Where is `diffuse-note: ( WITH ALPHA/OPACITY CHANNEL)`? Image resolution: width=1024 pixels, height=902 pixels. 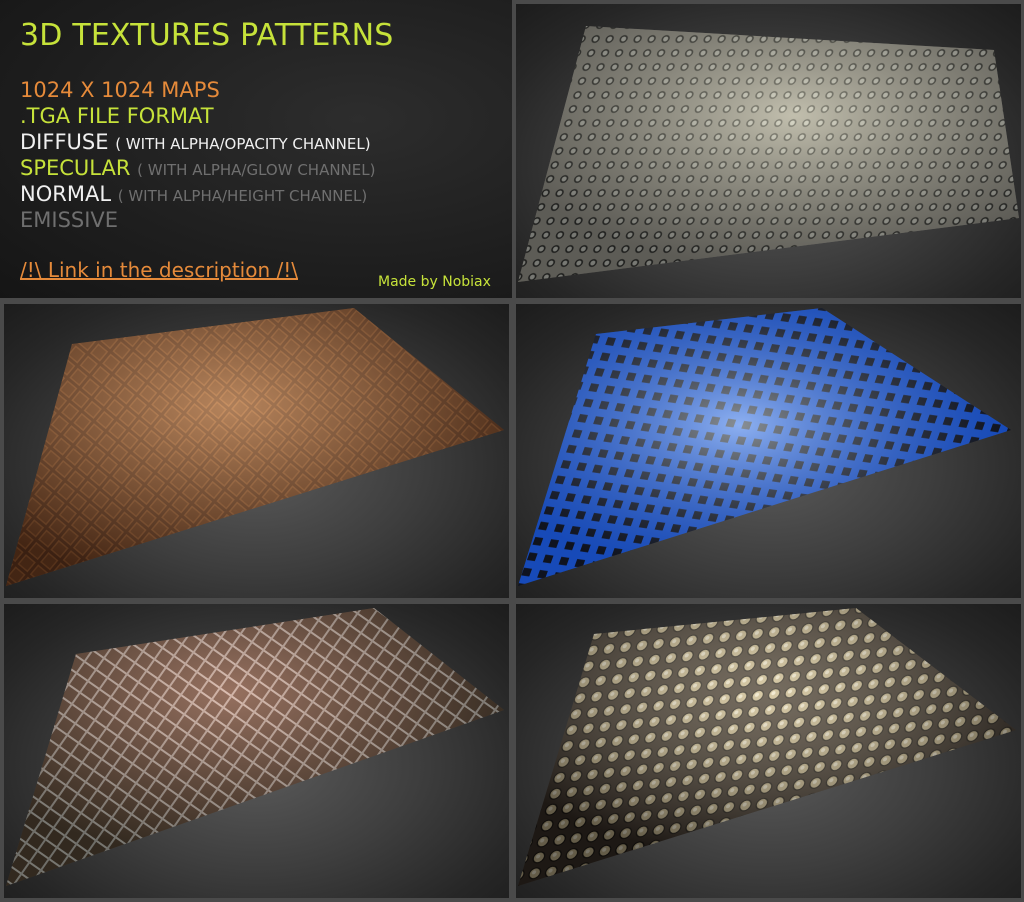
diffuse-note: ( WITH ALPHA/OPACITY CHANNEL) is located at coordinates (243, 144).